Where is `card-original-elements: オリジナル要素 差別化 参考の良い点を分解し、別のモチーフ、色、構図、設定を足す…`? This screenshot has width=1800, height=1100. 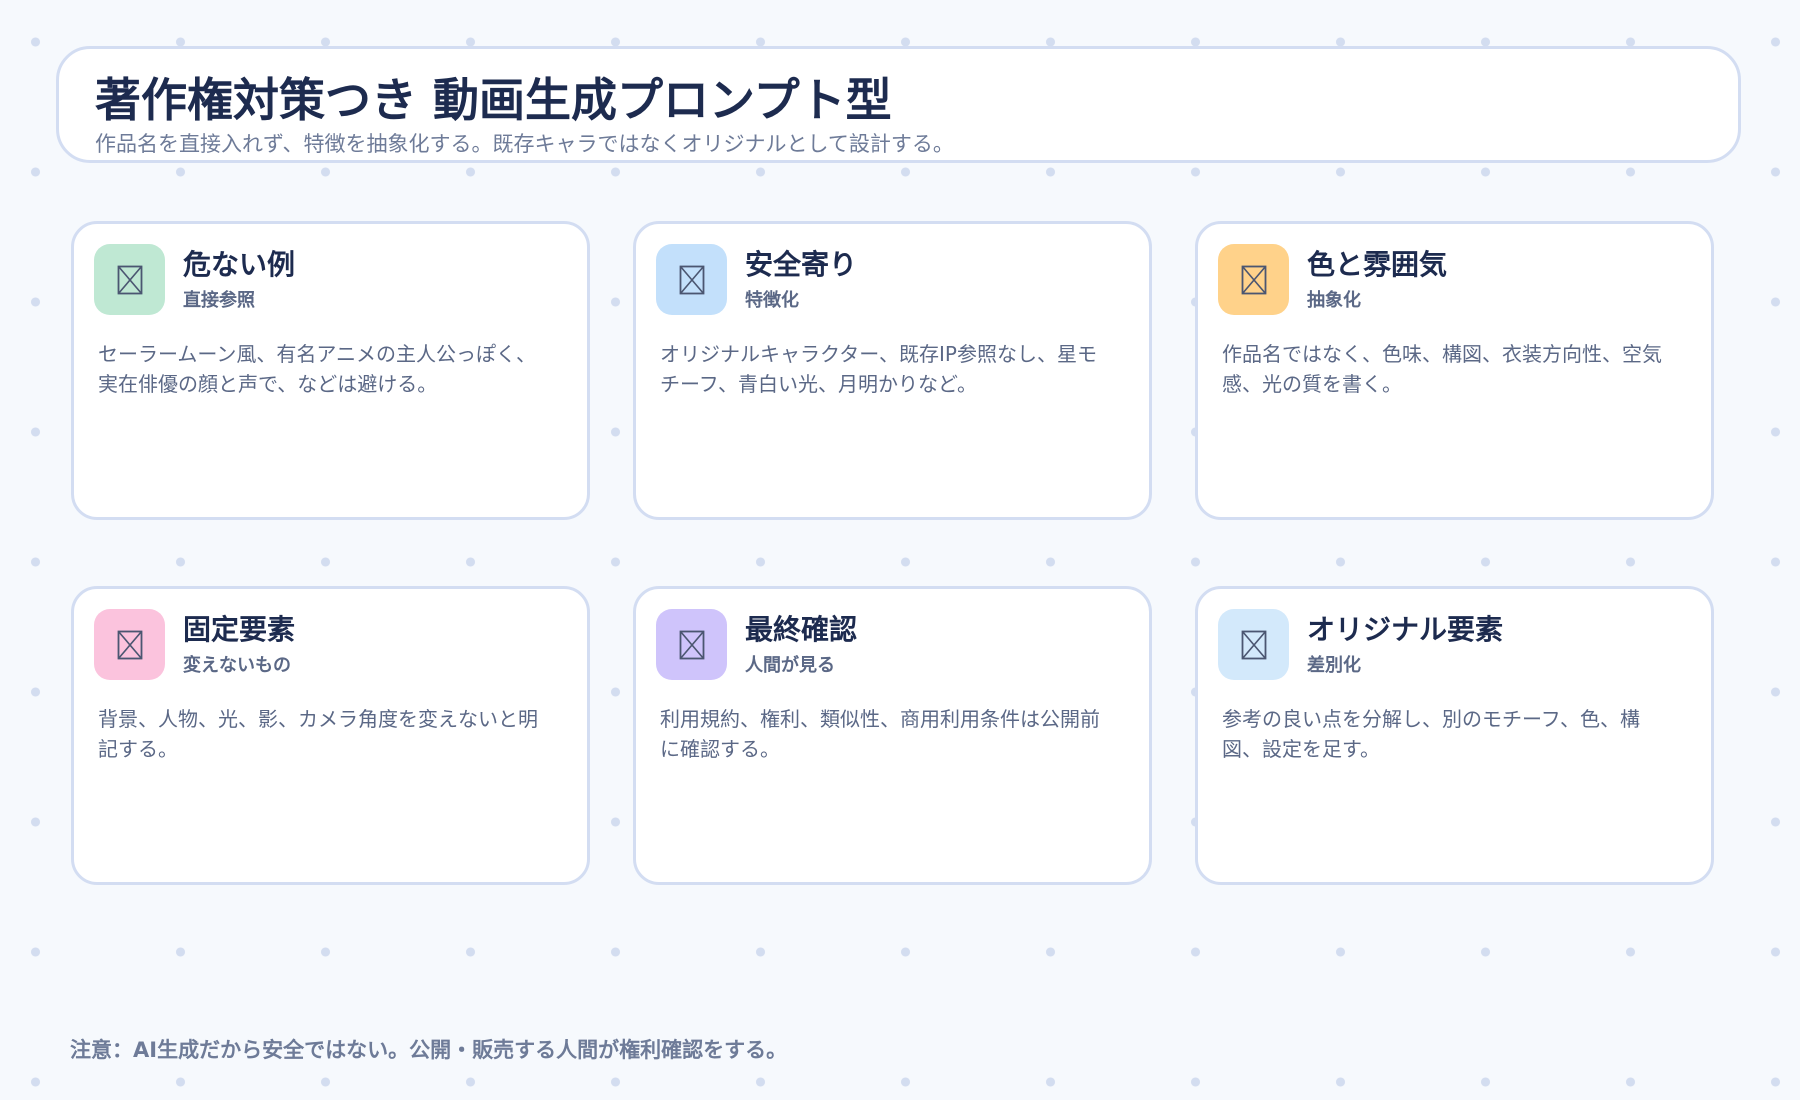
card-original-elements: オリジナル要素 差別化 参考の良い点を分解し、別のモチーフ、色、構図、設定を足す… is located at coordinates (1454, 735).